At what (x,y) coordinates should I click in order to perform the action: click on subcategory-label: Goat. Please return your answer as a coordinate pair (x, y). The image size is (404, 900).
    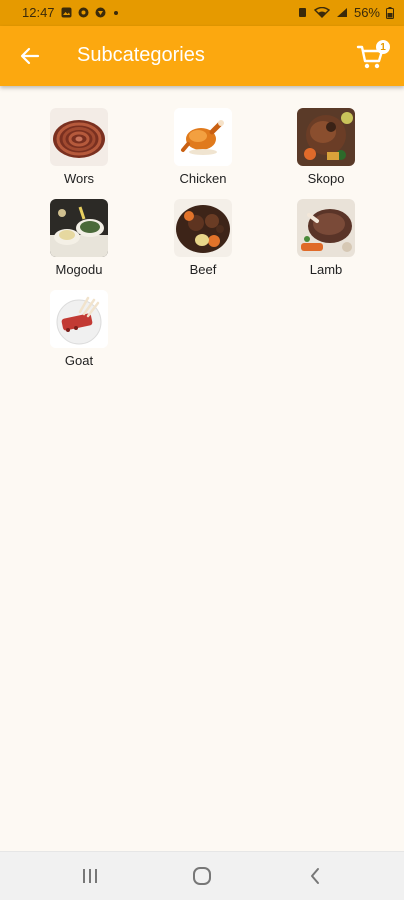
    Looking at the image, I should click on (79, 360).